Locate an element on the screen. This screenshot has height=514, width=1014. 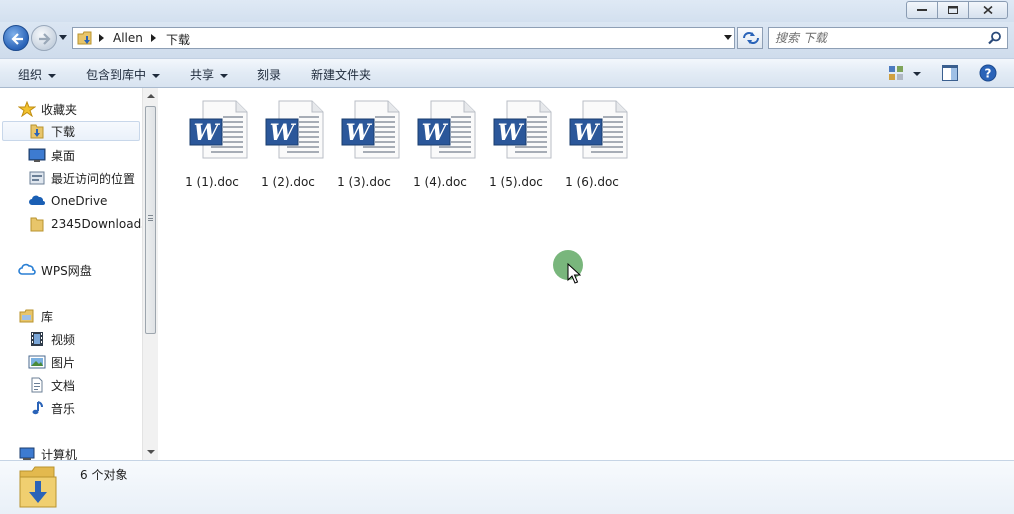
nav-2345downloads-label: 2345Downloads is located at coordinates (99, 224).